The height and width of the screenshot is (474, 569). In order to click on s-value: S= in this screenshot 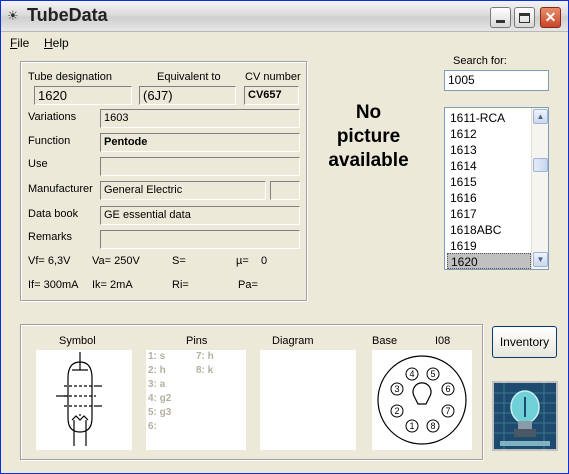, I will do `click(179, 261)`.